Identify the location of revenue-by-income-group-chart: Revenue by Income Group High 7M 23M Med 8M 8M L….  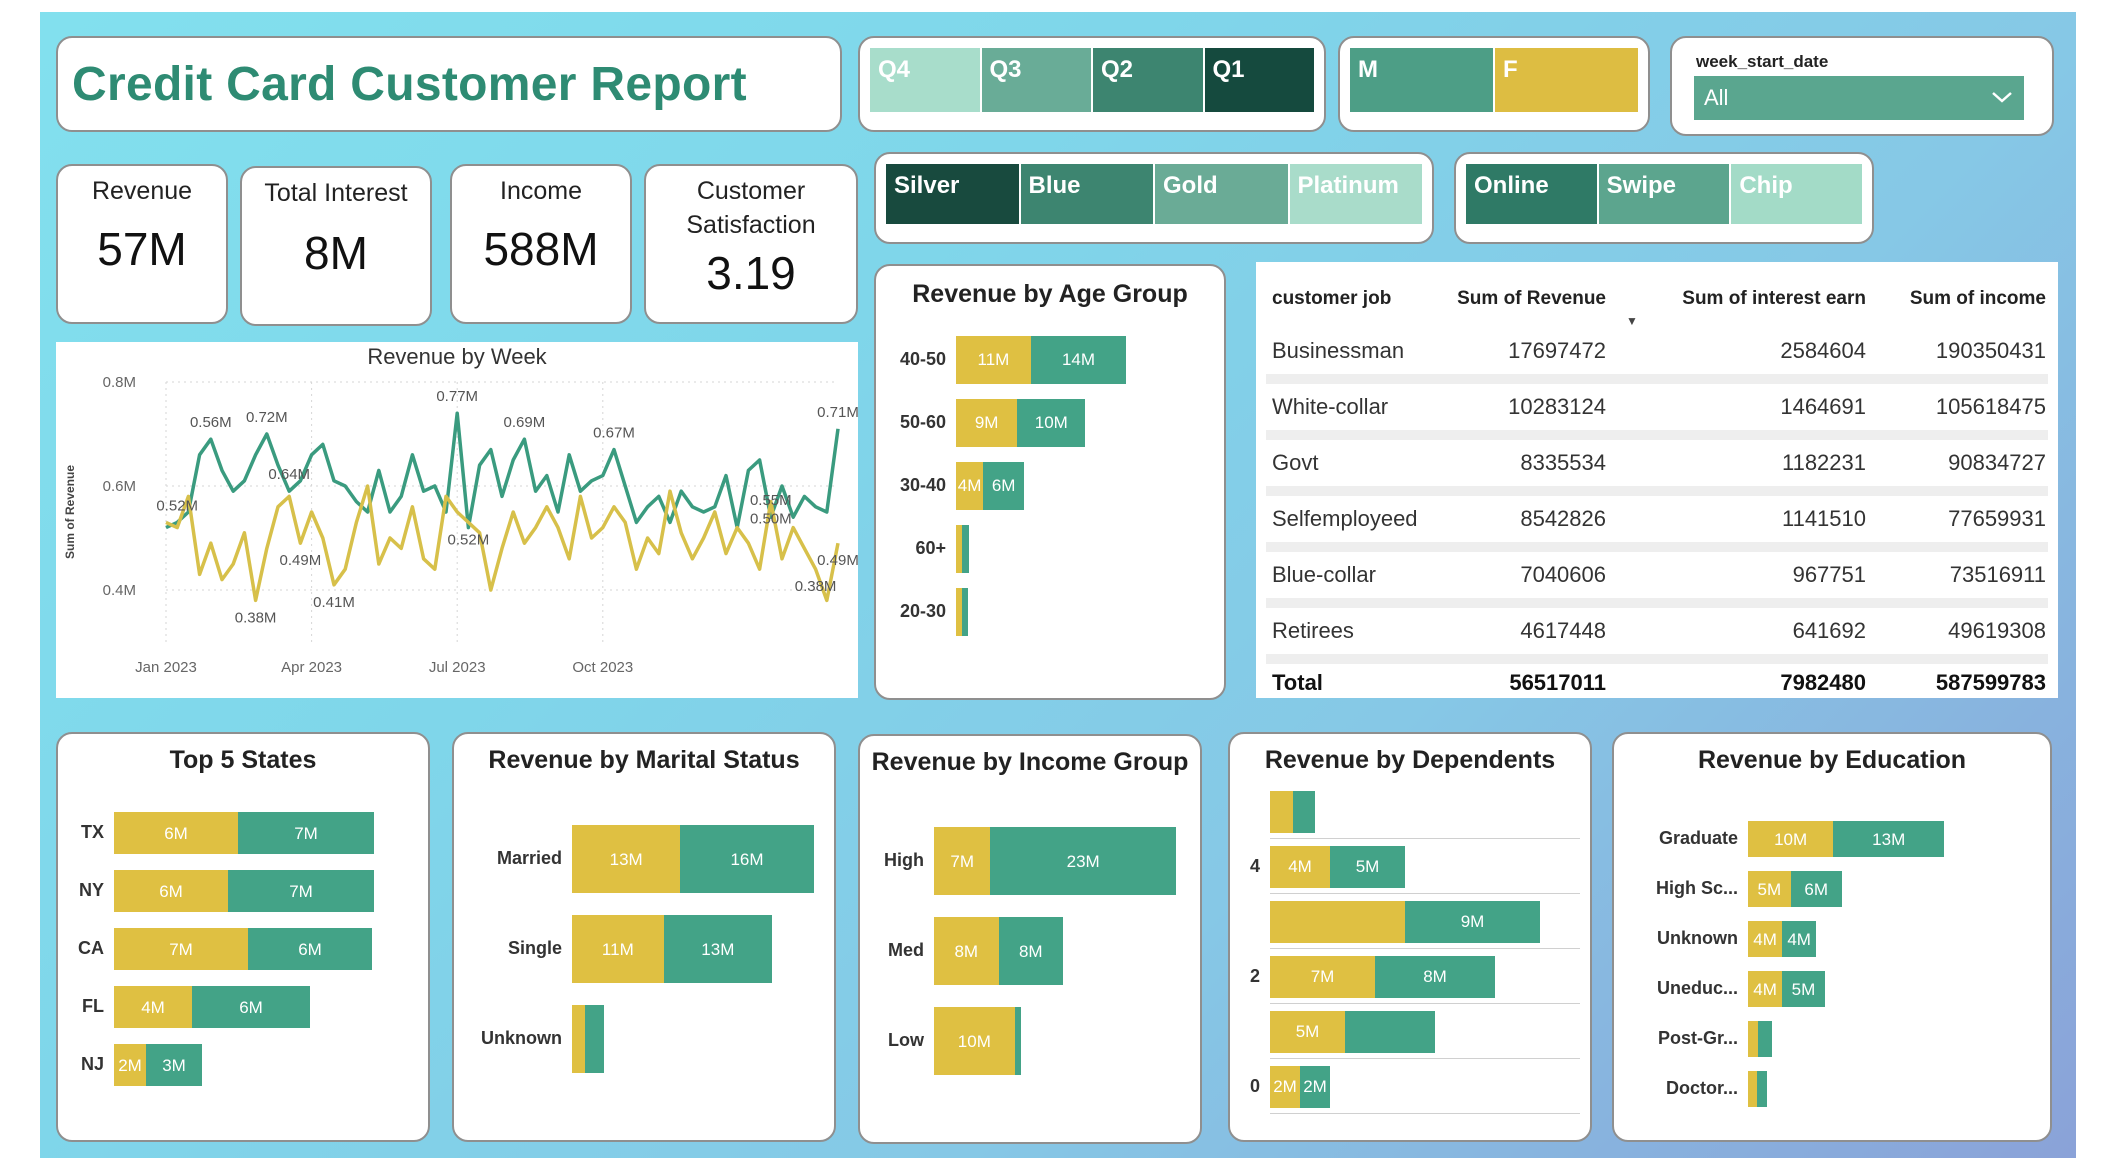
(1030, 939).